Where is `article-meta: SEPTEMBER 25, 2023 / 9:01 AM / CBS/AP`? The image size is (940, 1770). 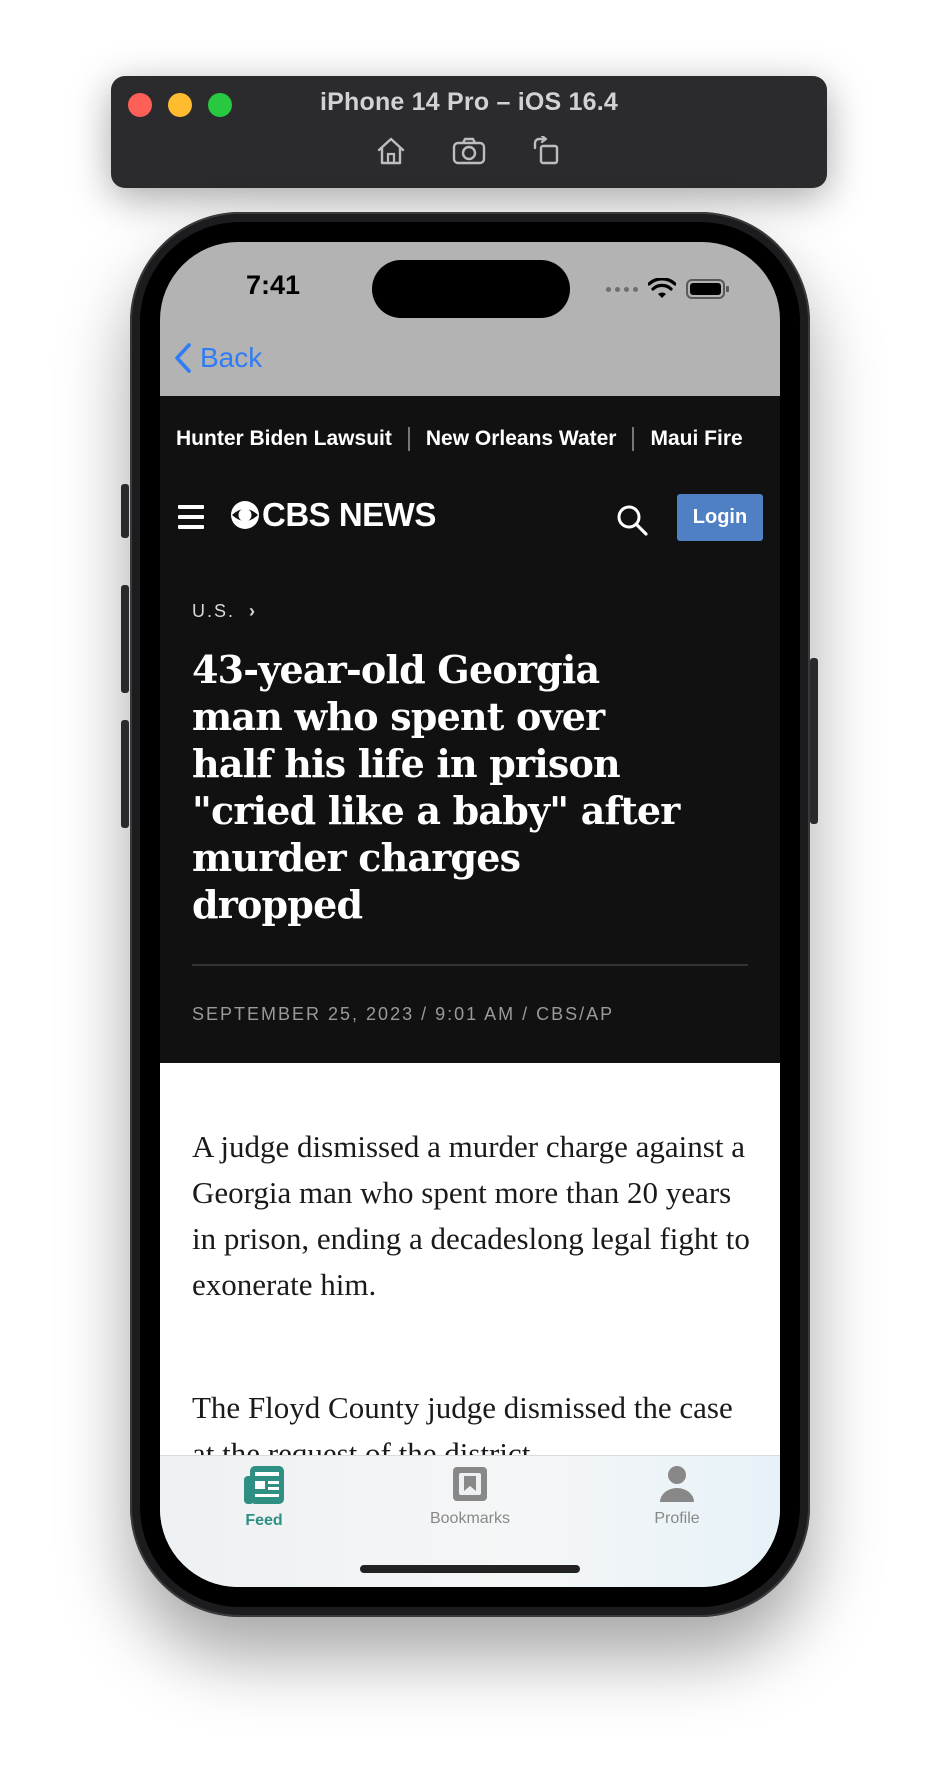 article-meta: SEPTEMBER 25, 2023 / 9:01 AM / CBS/AP is located at coordinates (403, 1014).